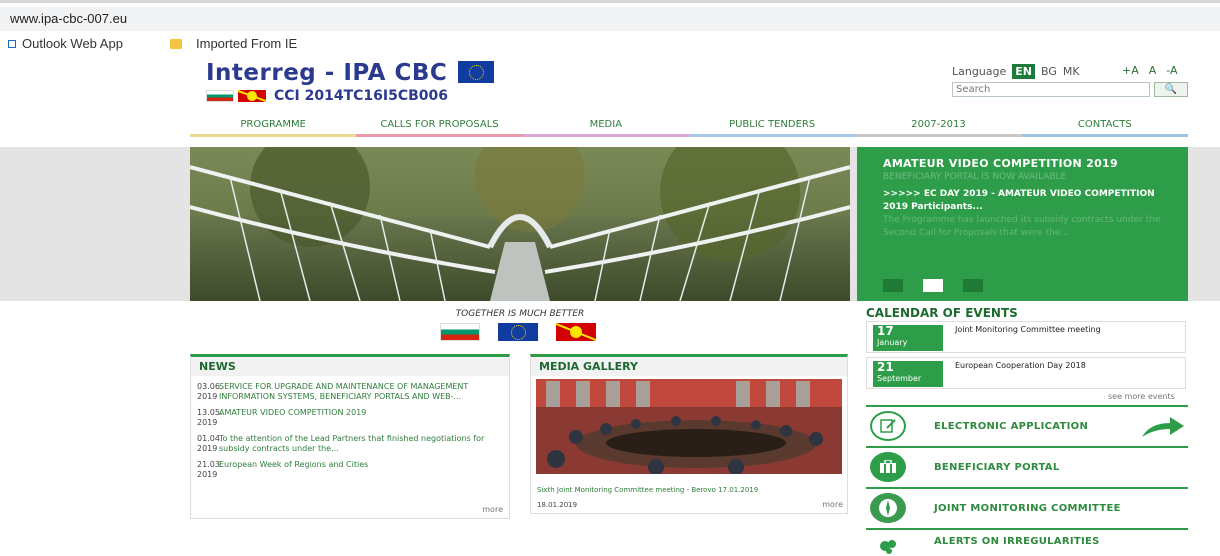 This screenshot has height=556, width=1220. What do you see at coordinates (888, 546) in the screenshot?
I see `alert-icon` at bounding box center [888, 546].